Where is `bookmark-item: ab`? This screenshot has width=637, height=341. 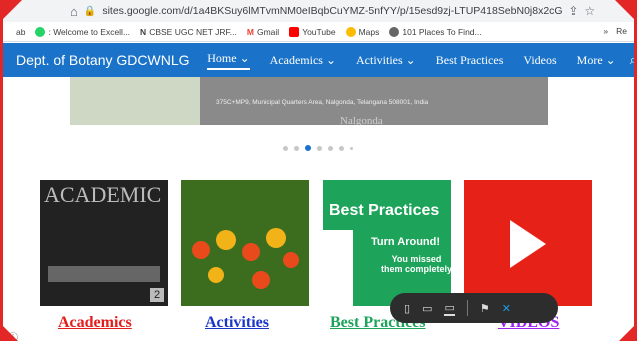
bookmark-item: ab is located at coordinates (20, 32).